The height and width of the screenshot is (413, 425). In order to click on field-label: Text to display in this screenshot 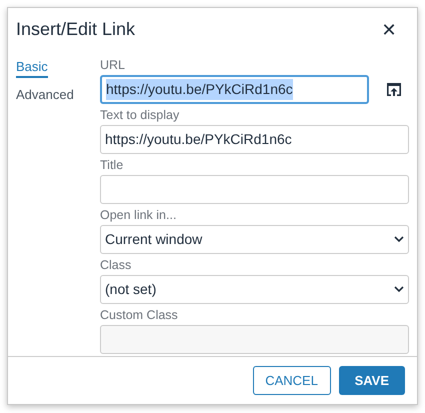, I will do `click(140, 115)`.